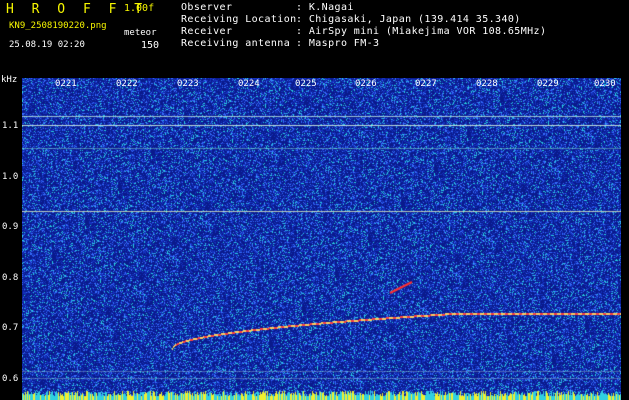  What do you see at coordinates (236, 43) in the screenshot?
I see `antenna-label: Receiving antenna` at bounding box center [236, 43].